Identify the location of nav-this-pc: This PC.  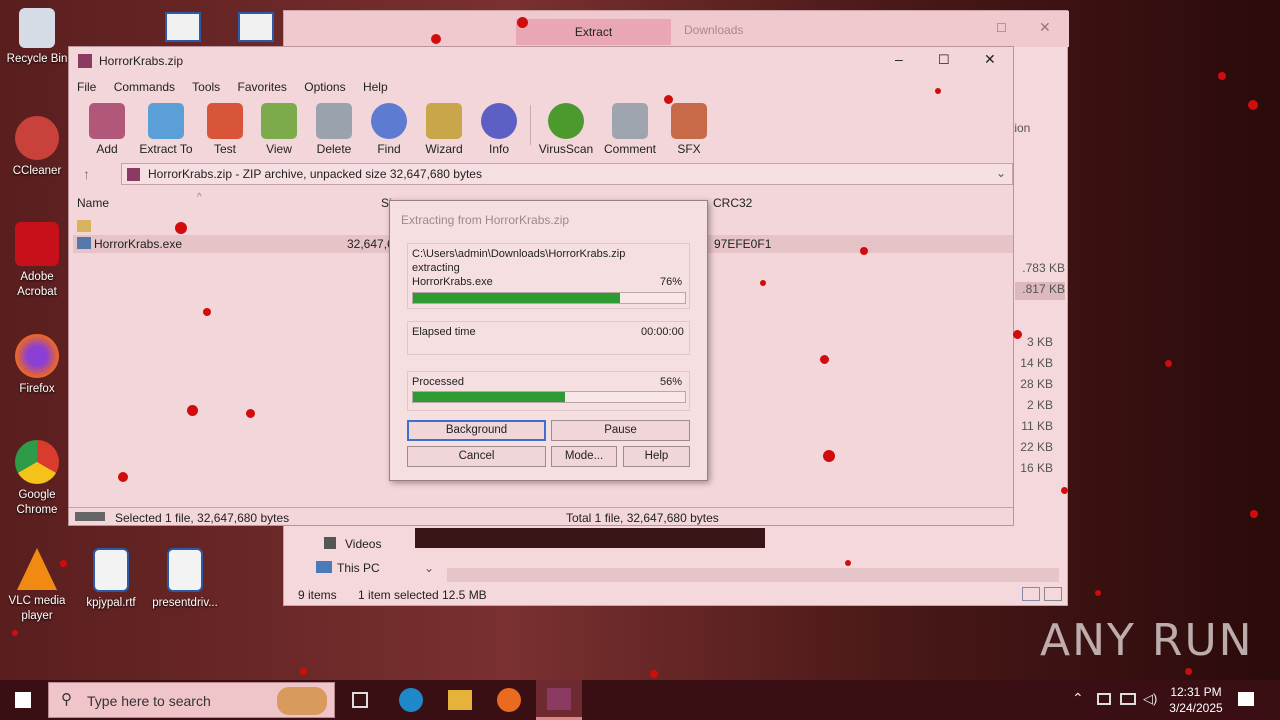
(358, 568).